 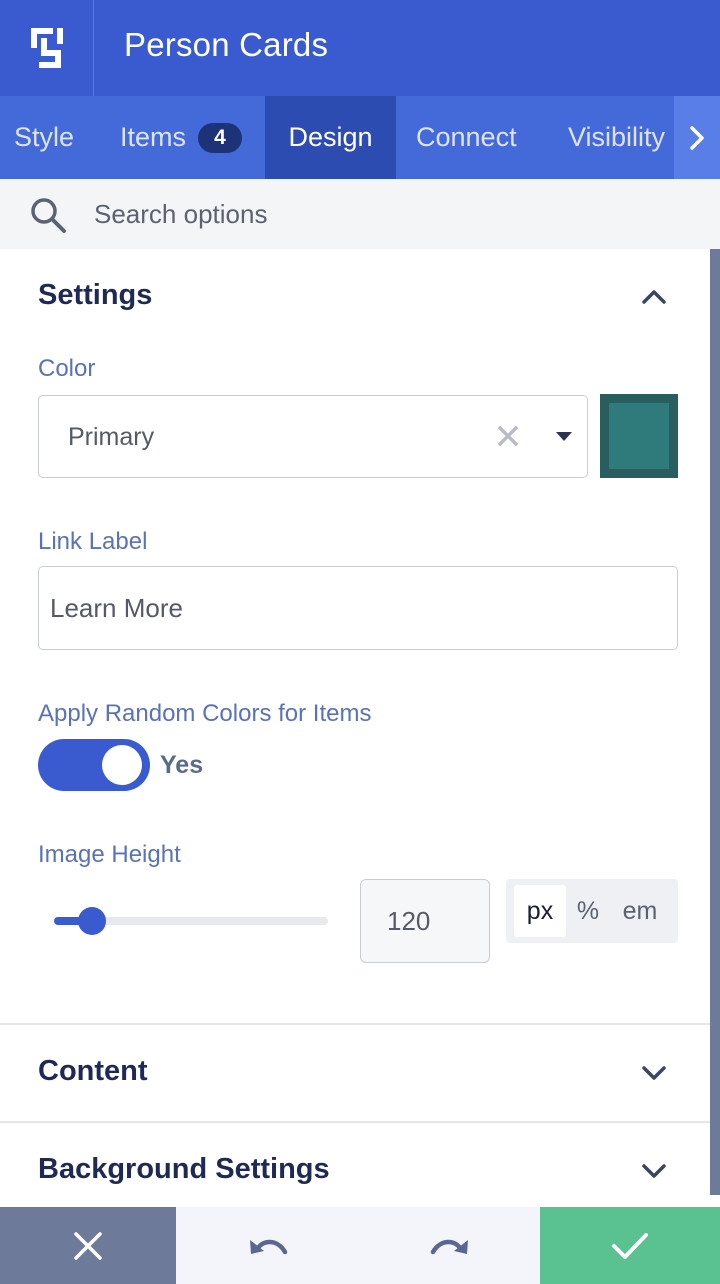 I want to click on save-button, so click(x=630, y=1245).